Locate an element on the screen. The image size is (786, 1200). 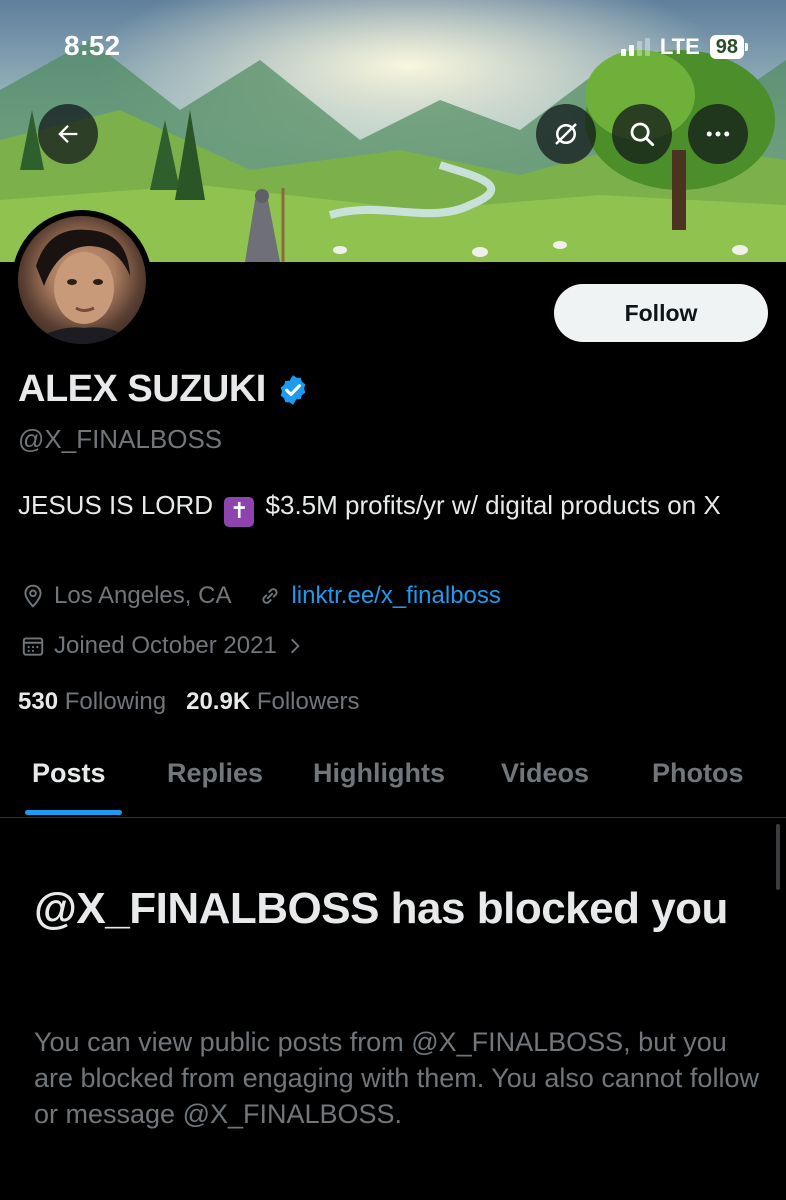
battery-level: 98 is located at coordinates (726, 47).